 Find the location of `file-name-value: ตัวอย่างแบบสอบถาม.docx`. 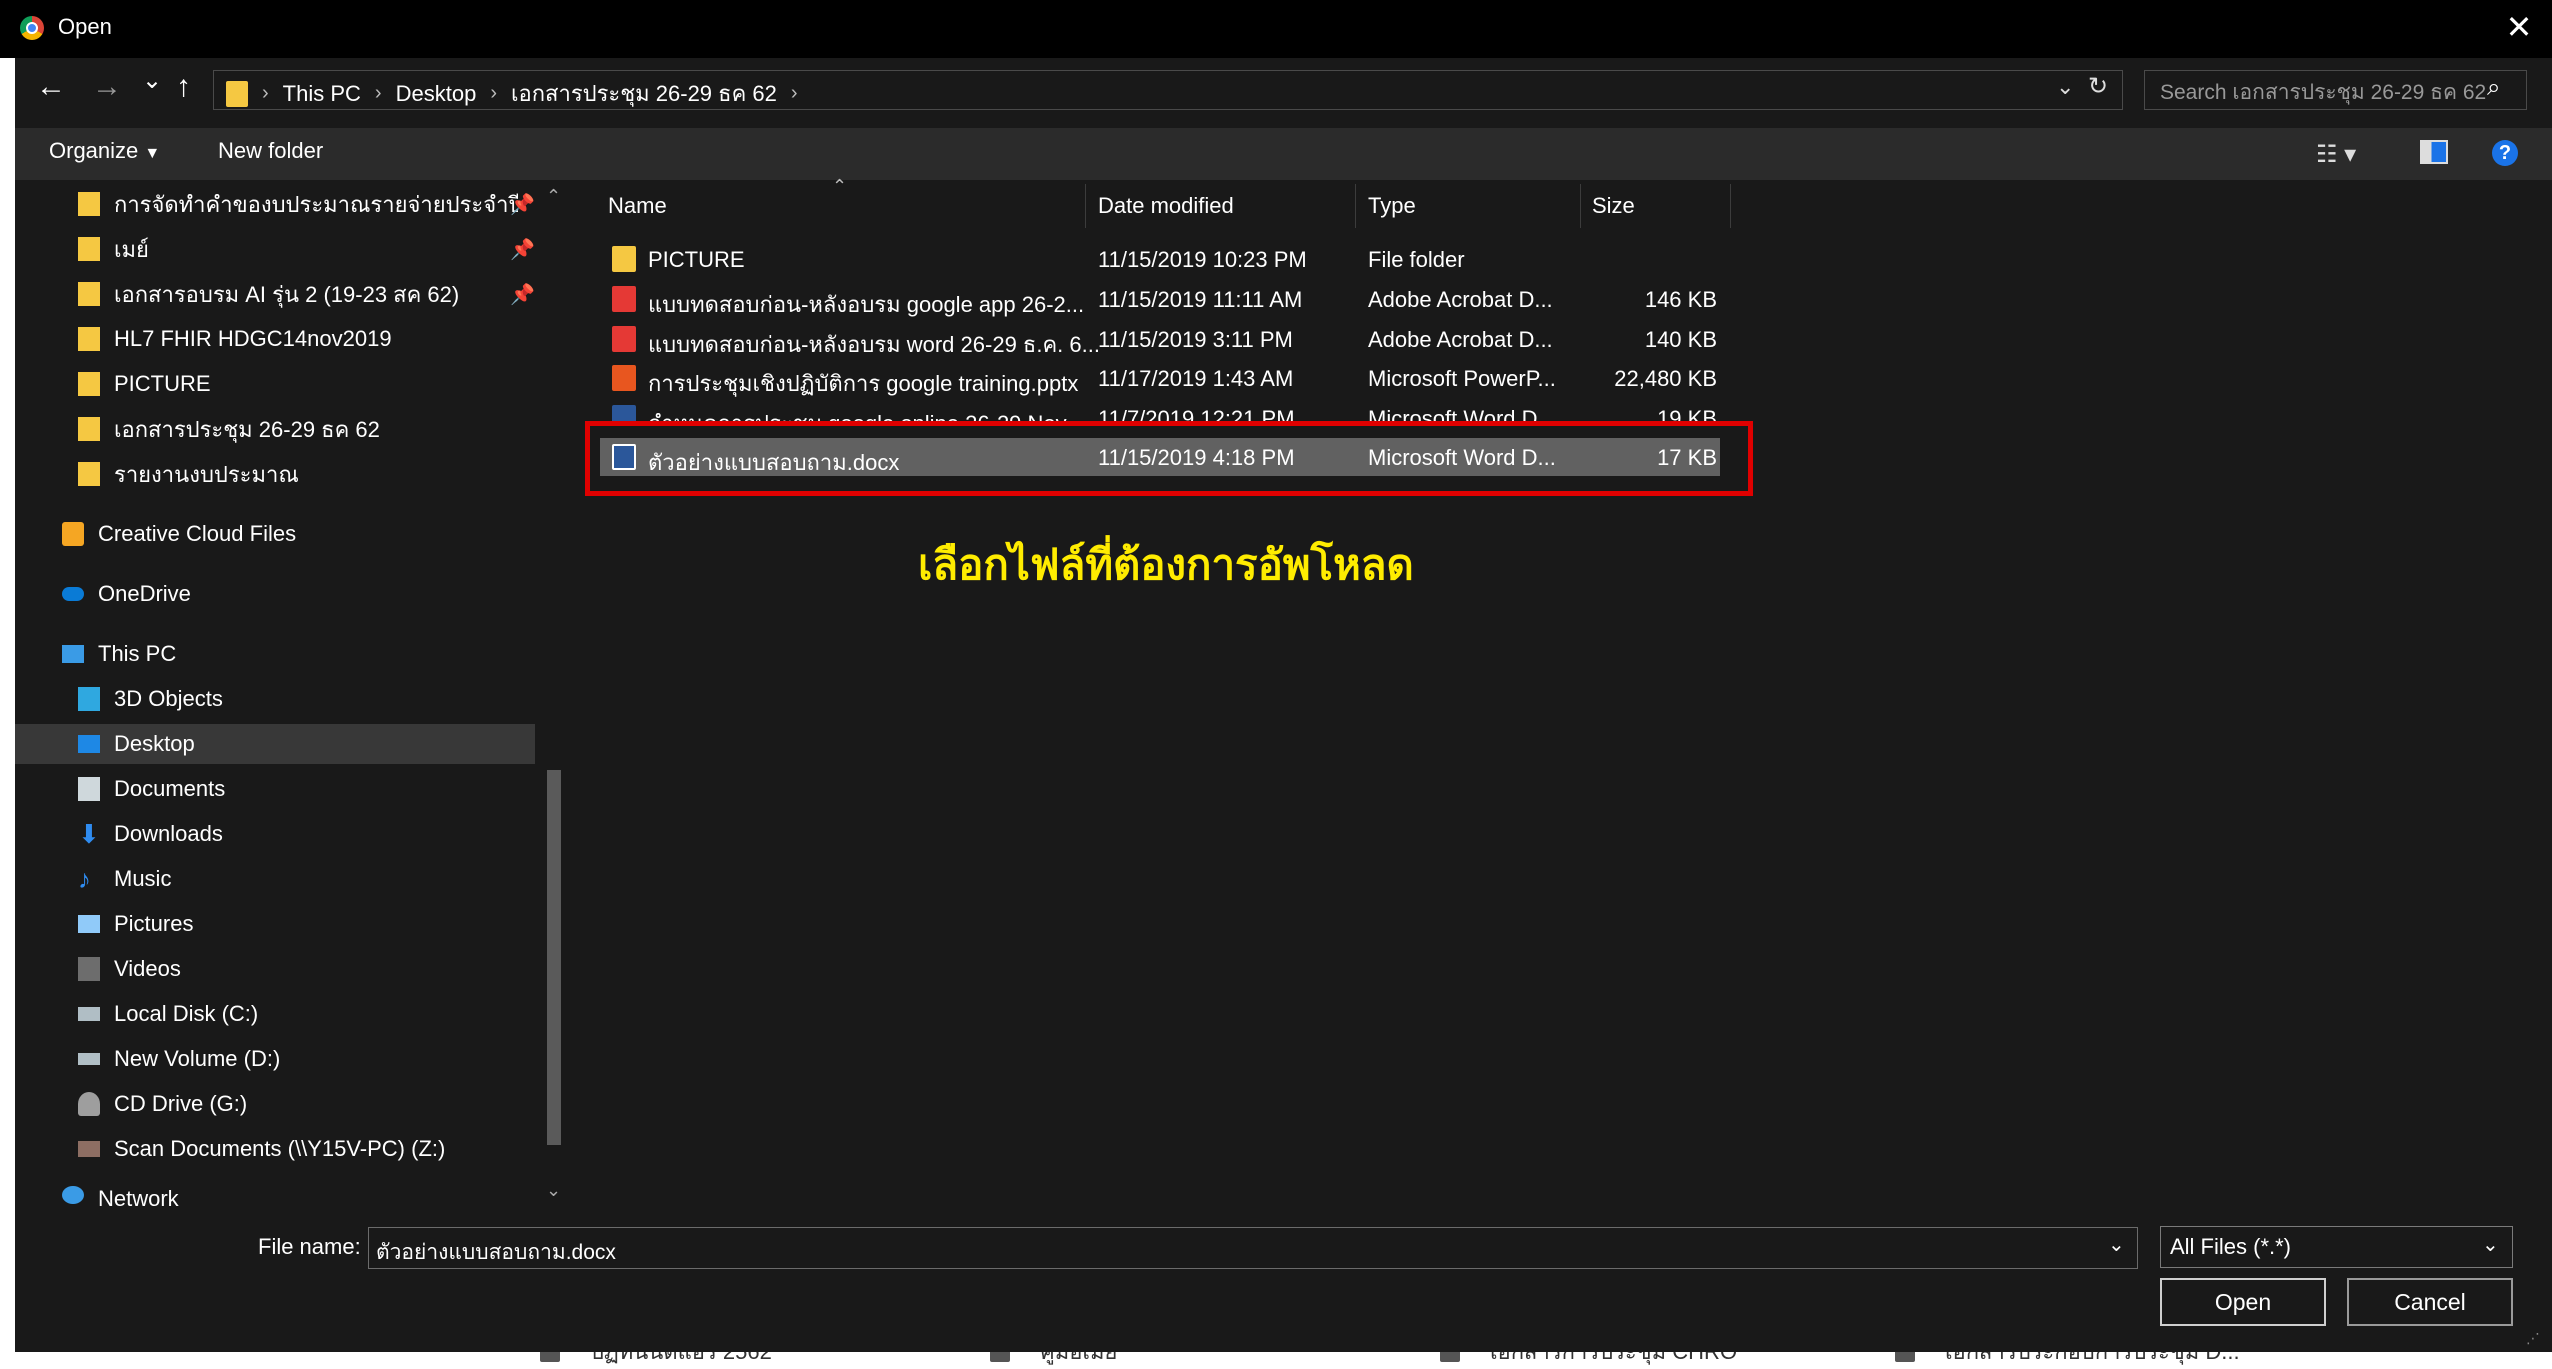

file-name-value: ตัวอย่างแบบสอบถาม.docx is located at coordinates (496, 1252).